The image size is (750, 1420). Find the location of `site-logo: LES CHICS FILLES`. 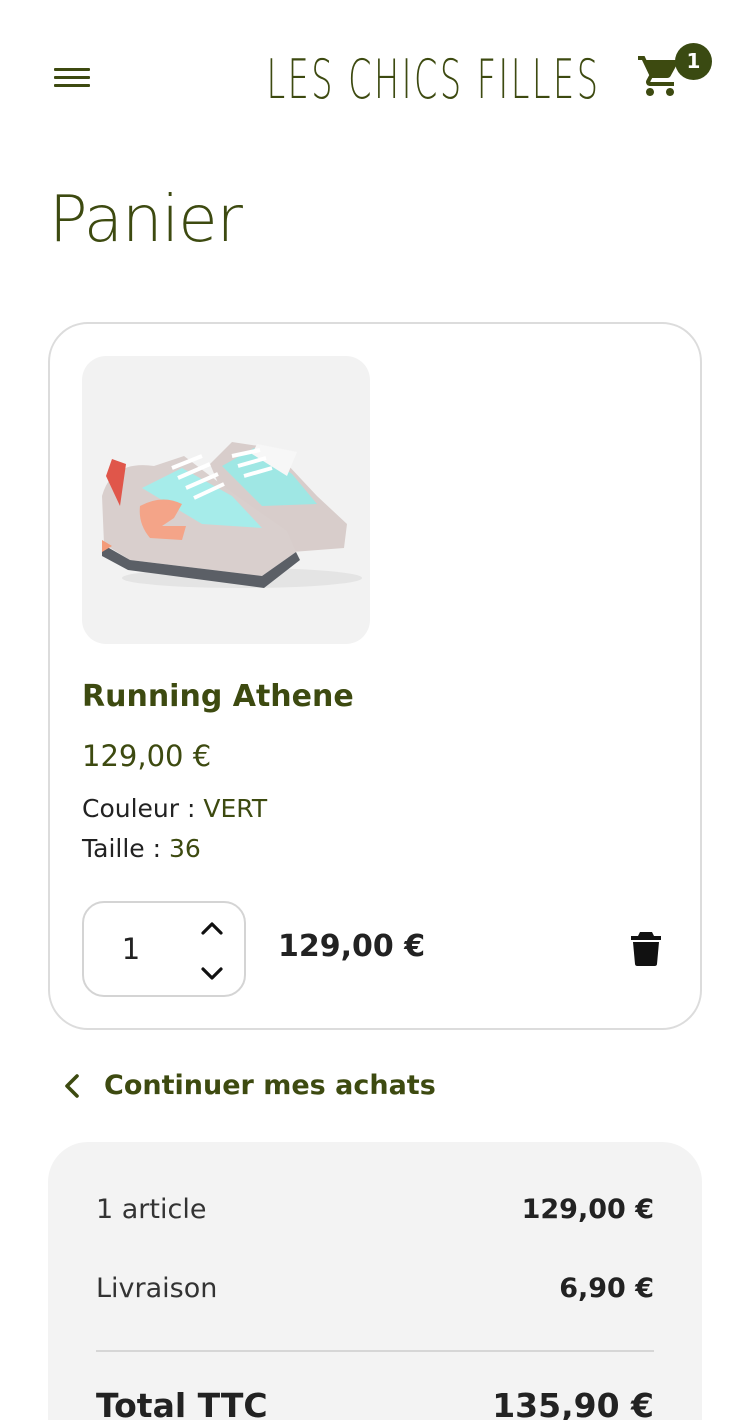

site-logo: LES CHICS FILLES is located at coordinates (432, 80).